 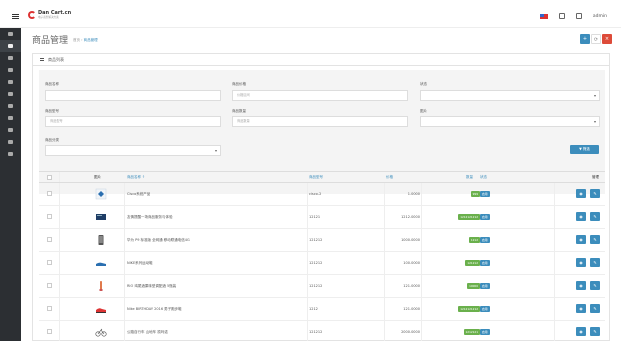 I want to click on sidebar-item-system, so click(x=10, y=130).